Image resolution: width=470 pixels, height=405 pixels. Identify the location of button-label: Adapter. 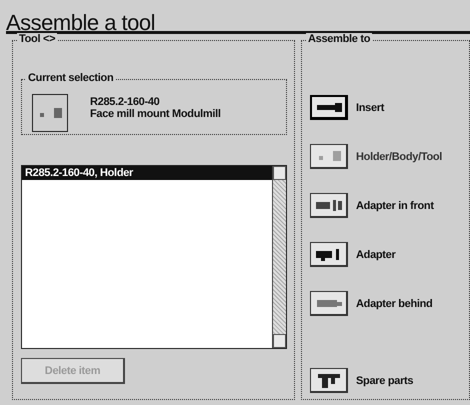
(376, 254).